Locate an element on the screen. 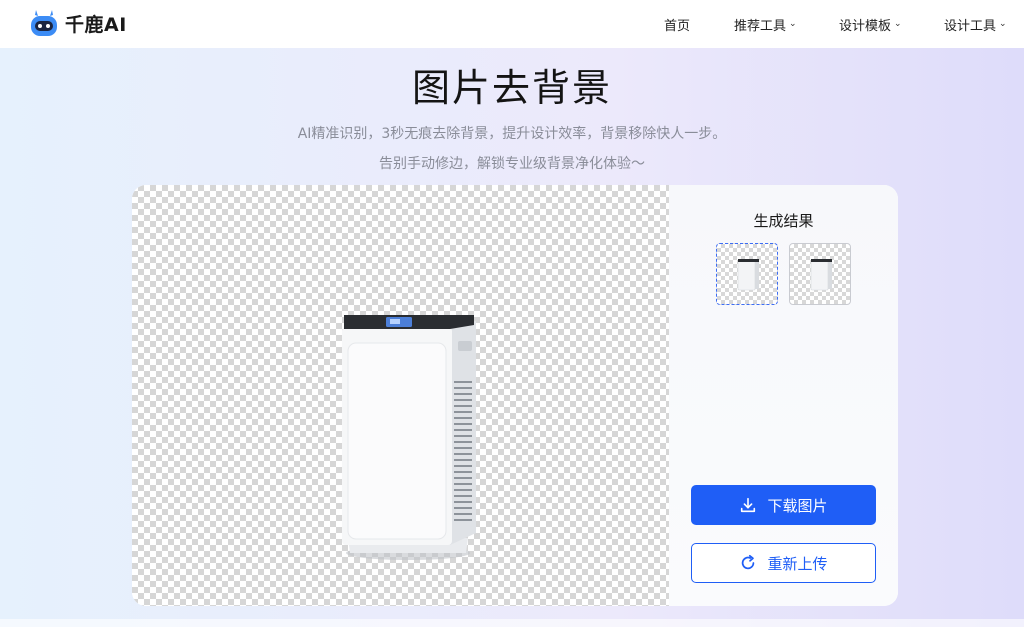 The height and width of the screenshot is (627, 1024). download-label: 下载图片 is located at coordinates (797, 505).